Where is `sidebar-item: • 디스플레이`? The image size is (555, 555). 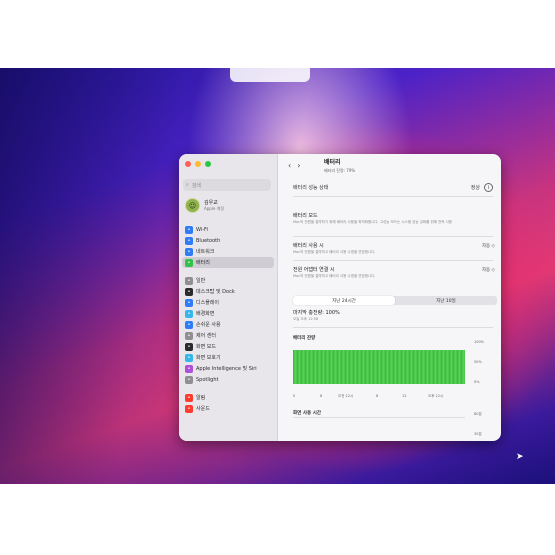 sidebar-item: • 디스플레이 is located at coordinates (228, 302).